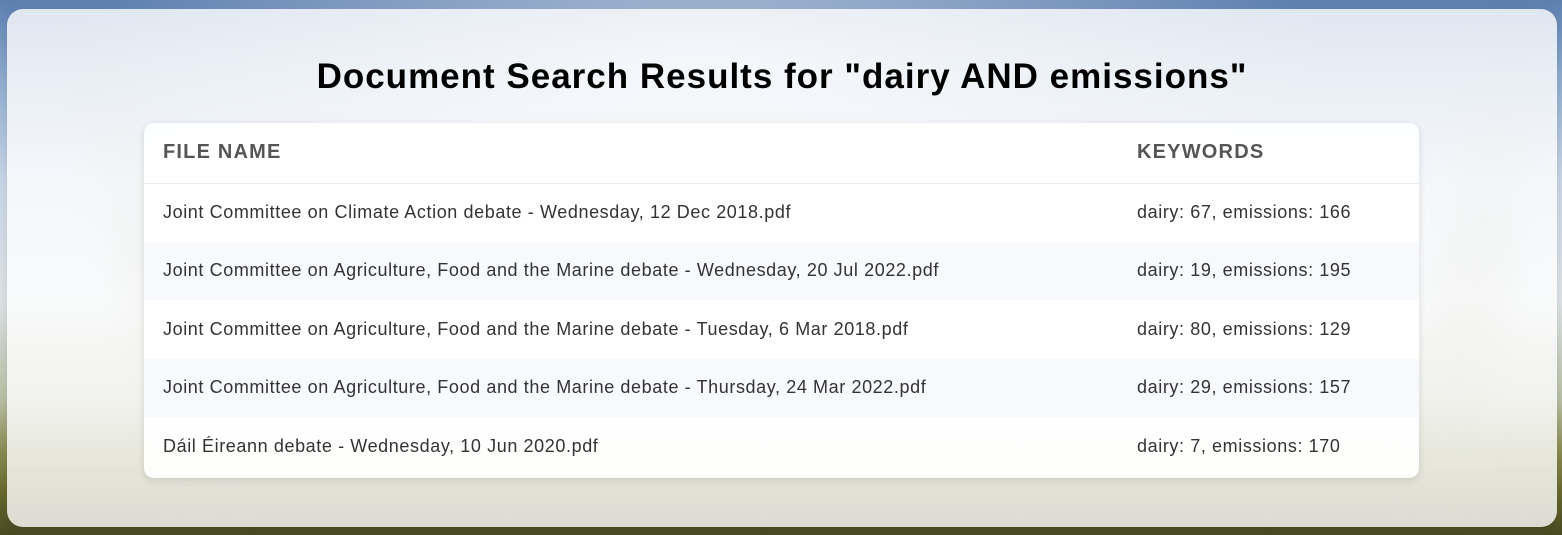 Image resolution: width=1562 pixels, height=535 pixels. Describe the element at coordinates (1244, 387) in the screenshot. I see `keywords-cell: dairy: 29, emissions: 157` at that location.